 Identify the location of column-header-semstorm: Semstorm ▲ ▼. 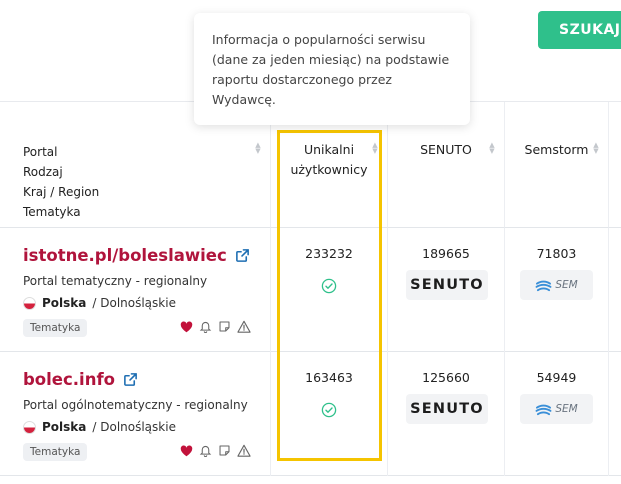
(557, 165).